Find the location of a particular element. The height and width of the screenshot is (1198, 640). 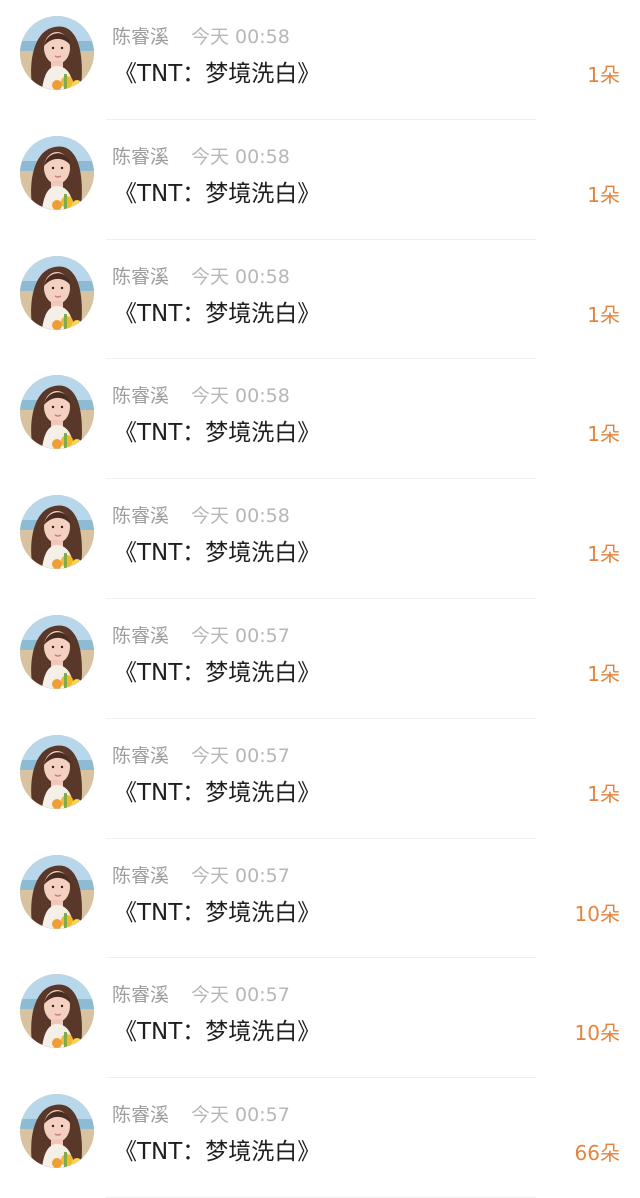

gift-count: 66朵 is located at coordinates (597, 1153).